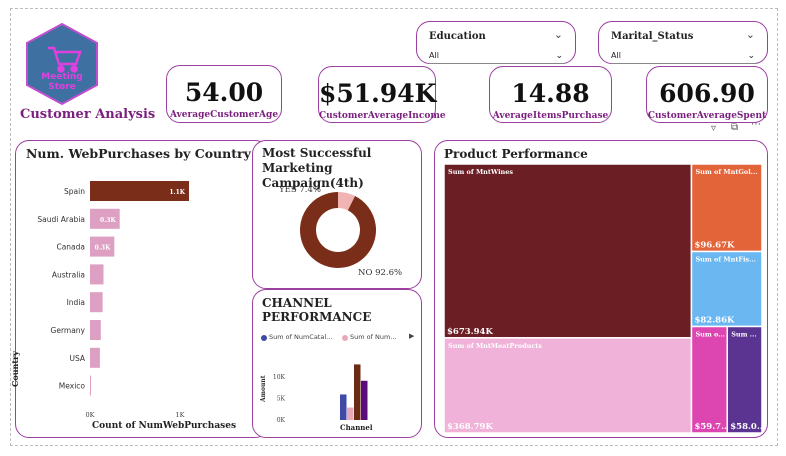 The width and height of the screenshot is (786, 456). I want to click on y-tick-label: Canada, so click(70, 247).